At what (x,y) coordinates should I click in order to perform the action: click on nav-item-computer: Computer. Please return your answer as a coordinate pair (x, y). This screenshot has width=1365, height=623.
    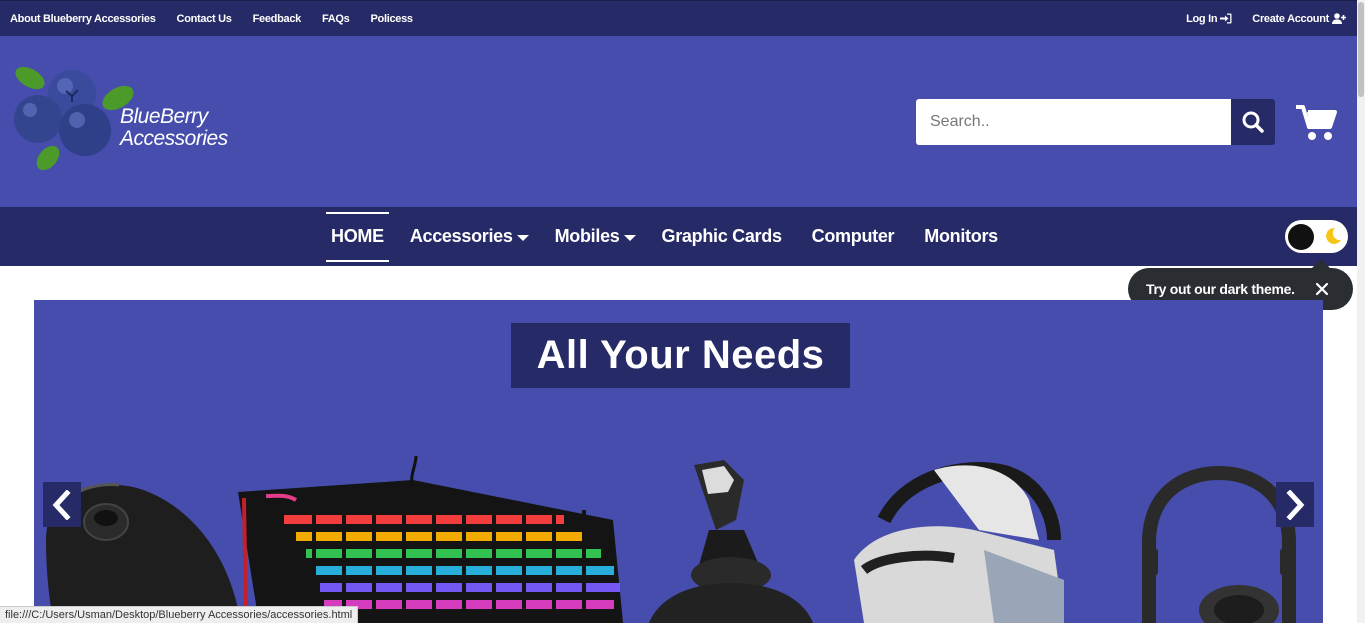
    Looking at the image, I should click on (853, 237).